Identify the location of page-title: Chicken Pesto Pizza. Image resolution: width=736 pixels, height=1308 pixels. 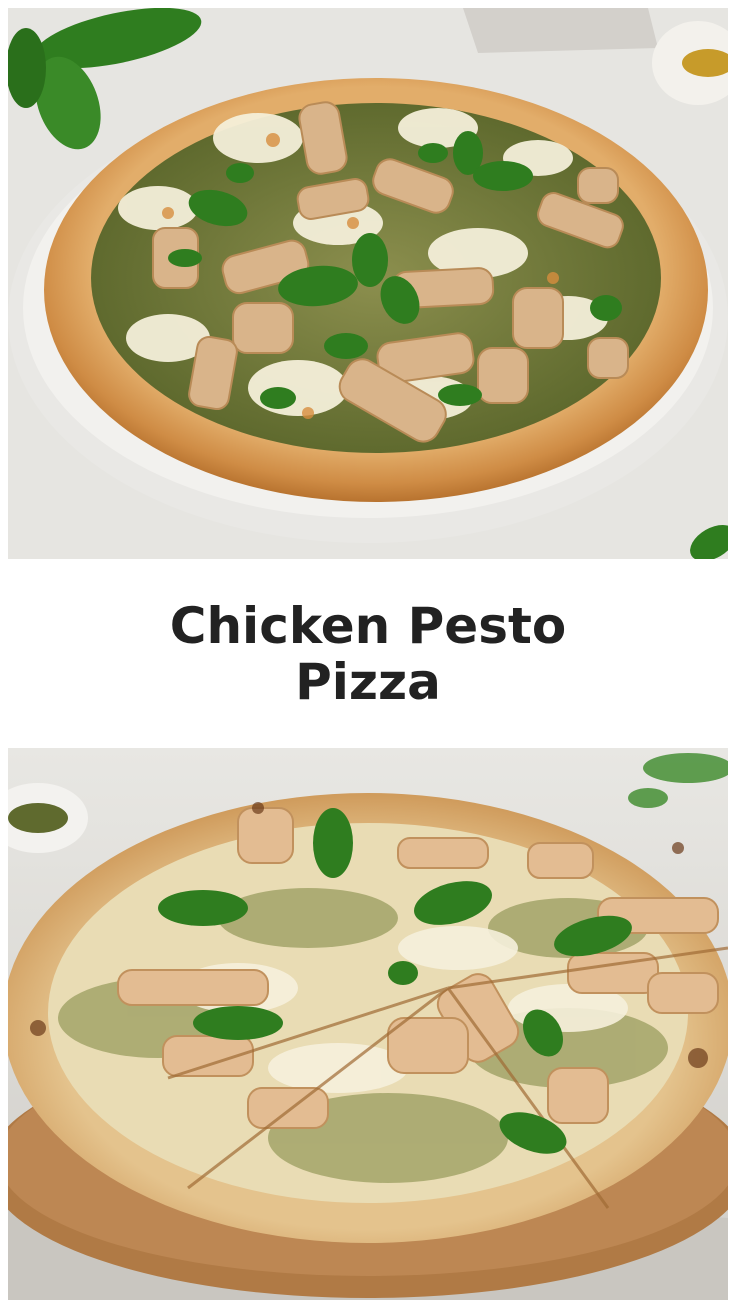
(368, 653).